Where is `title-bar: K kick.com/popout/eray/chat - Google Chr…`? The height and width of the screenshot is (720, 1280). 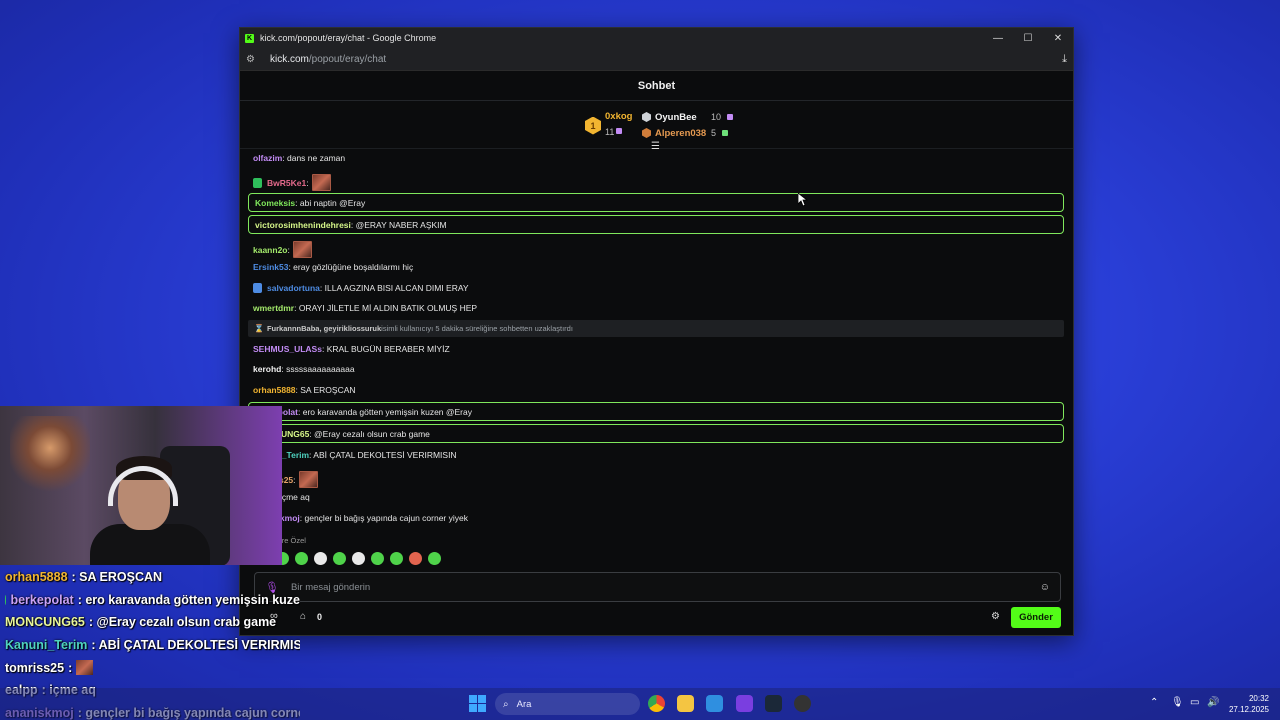
title-bar: K kick.com/popout/eray/chat - Google Chr… is located at coordinates (656, 38).